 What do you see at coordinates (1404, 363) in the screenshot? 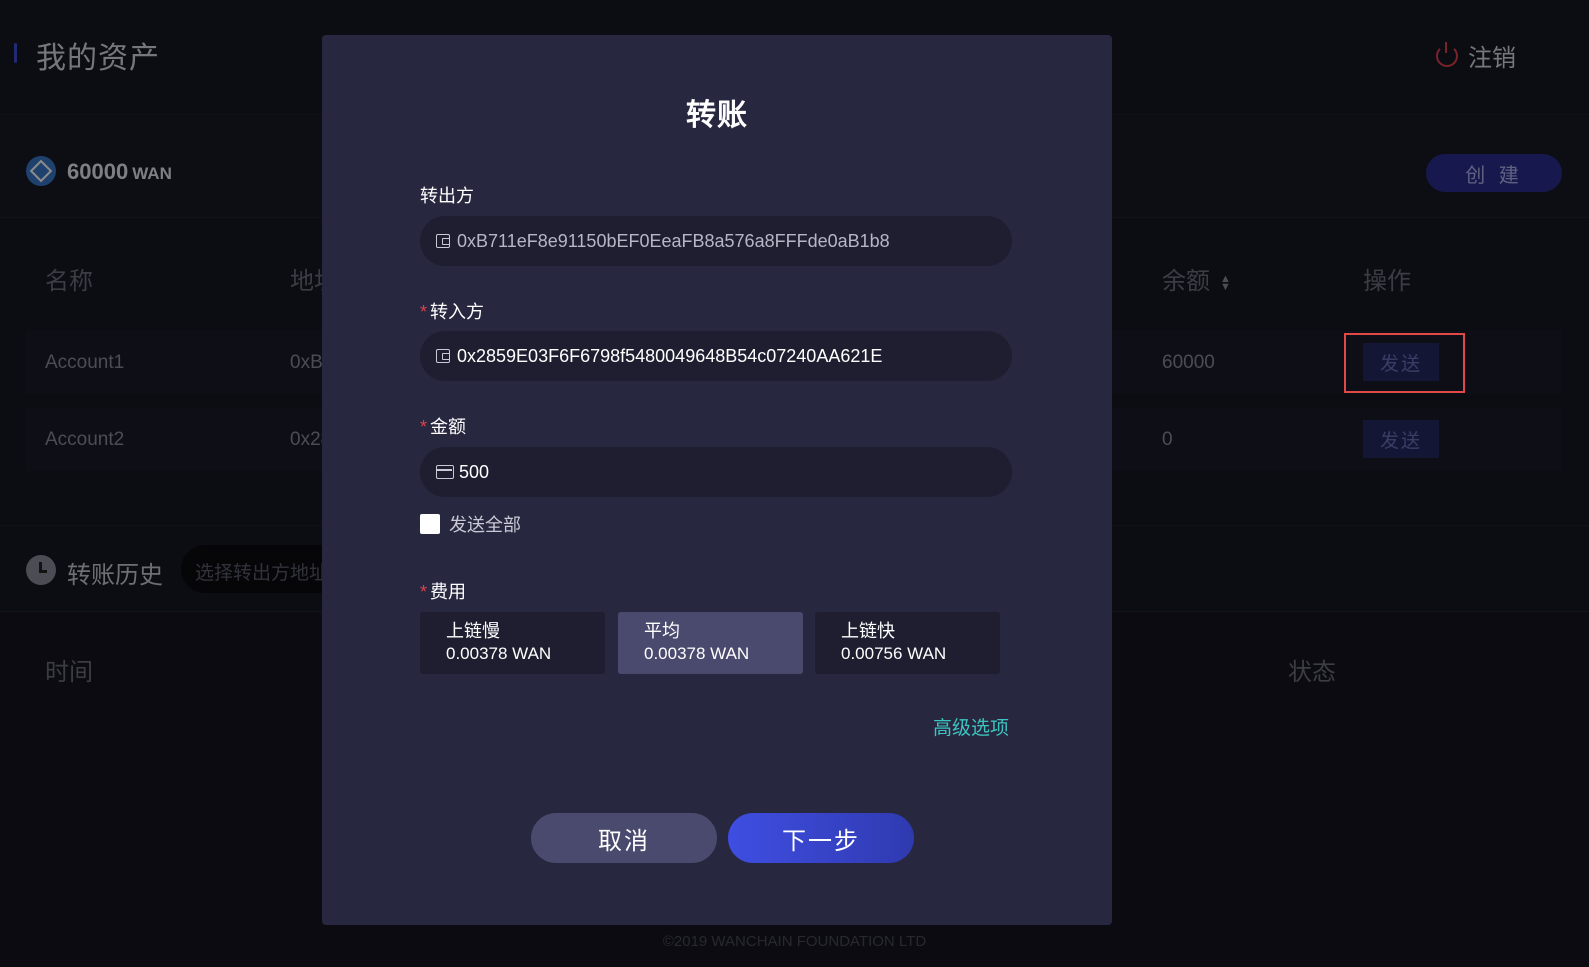
I see `highlight-box` at bounding box center [1404, 363].